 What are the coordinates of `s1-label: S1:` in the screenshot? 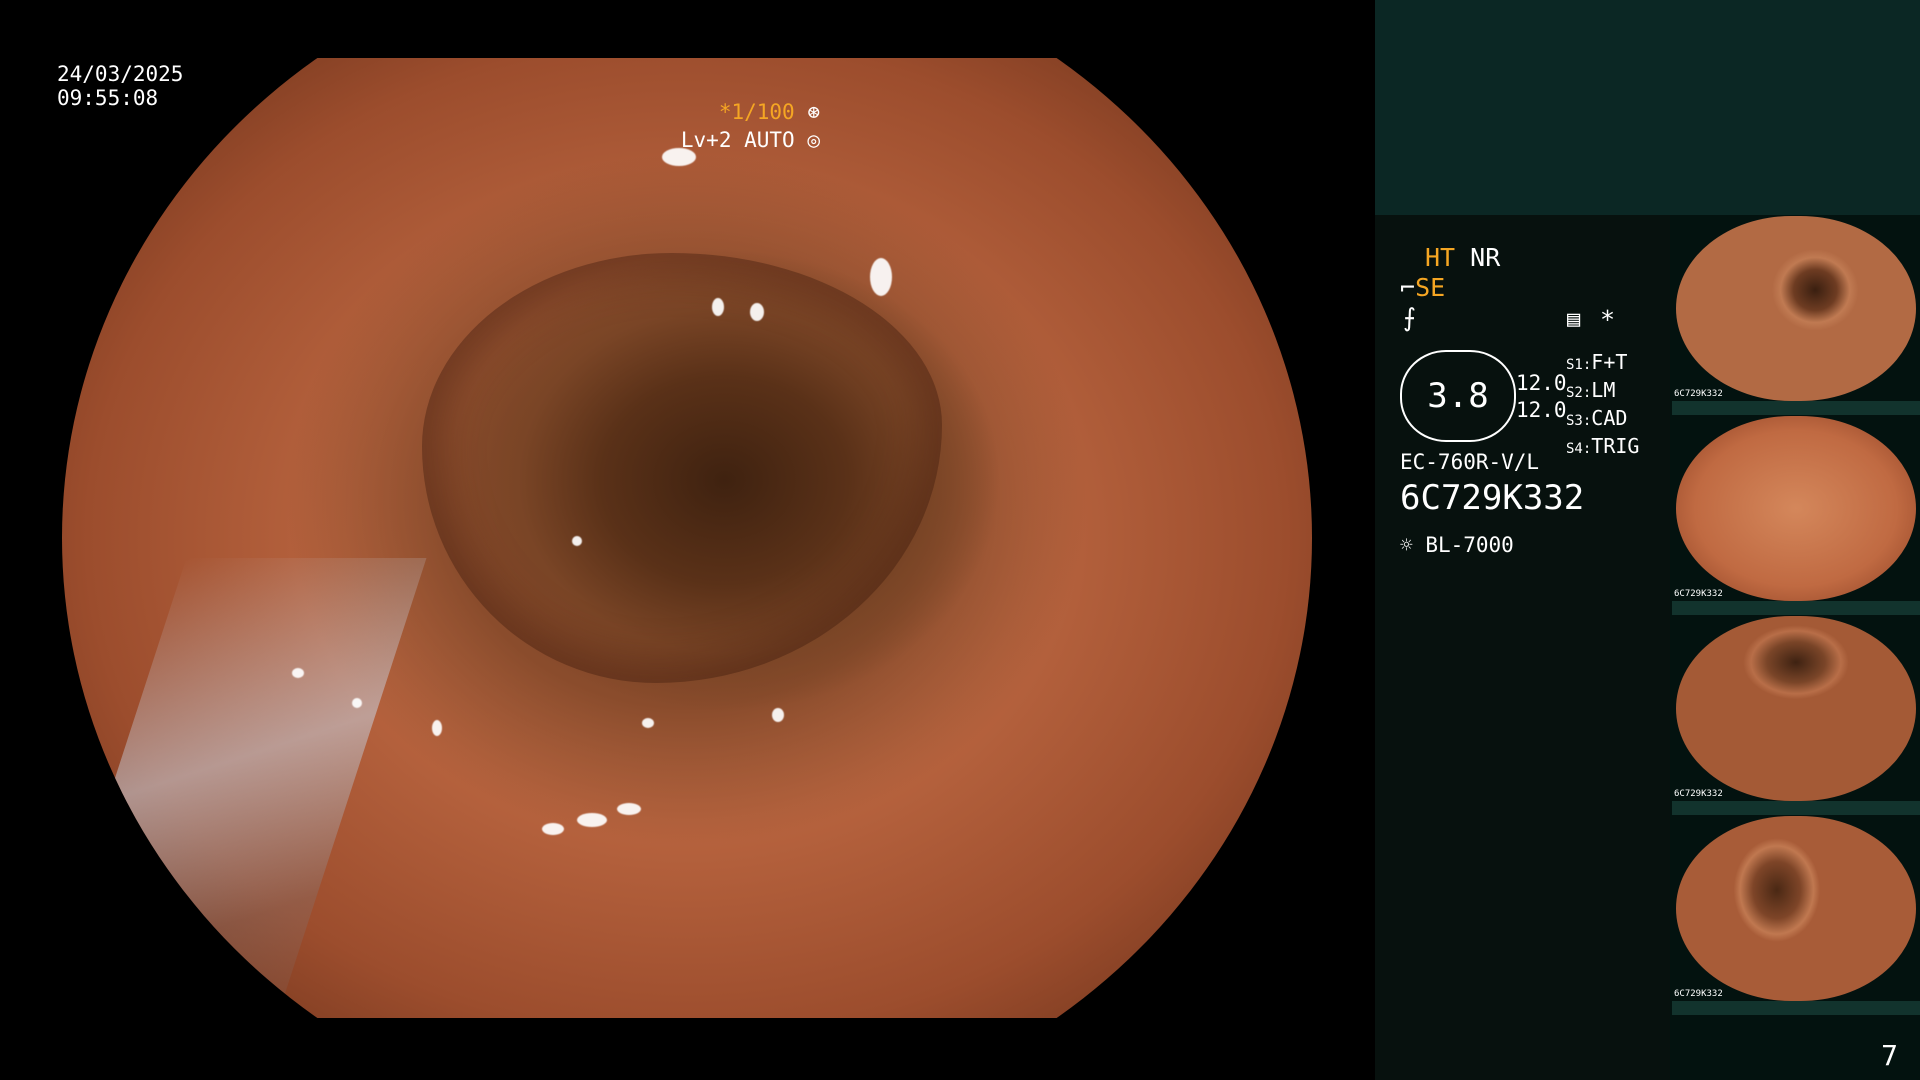 It's located at (1579, 365).